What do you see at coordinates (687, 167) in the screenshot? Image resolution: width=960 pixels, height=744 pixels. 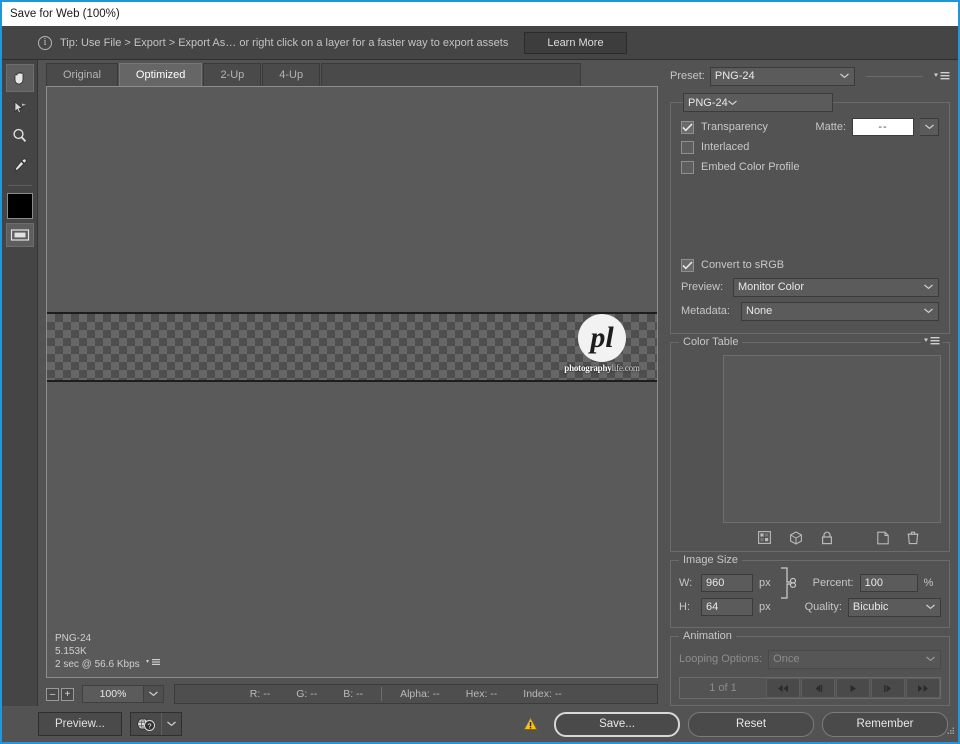 I see `embed-color-profile-checkbox` at bounding box center [687, 167].